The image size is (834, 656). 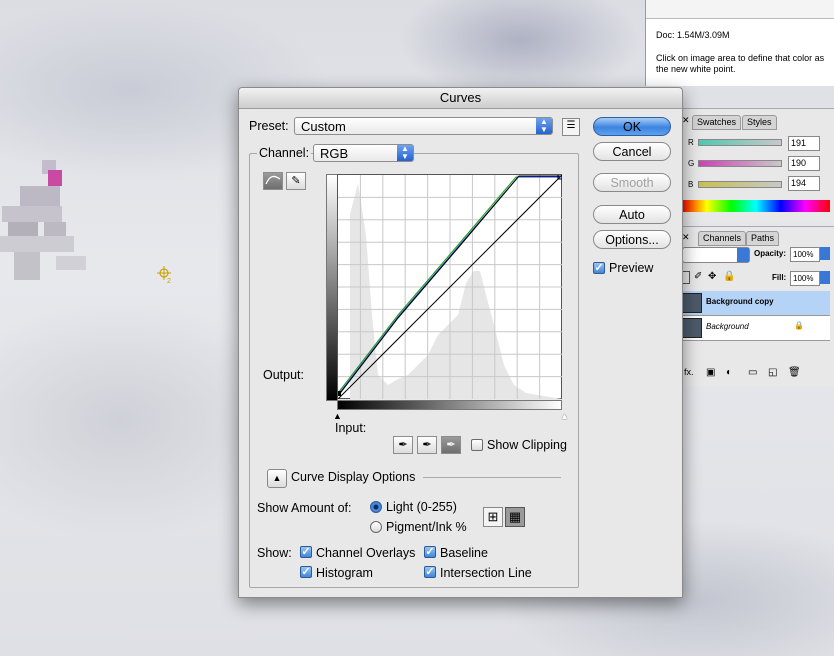 I want to click on opacity-value: 100%, so click(x=805, y=254).